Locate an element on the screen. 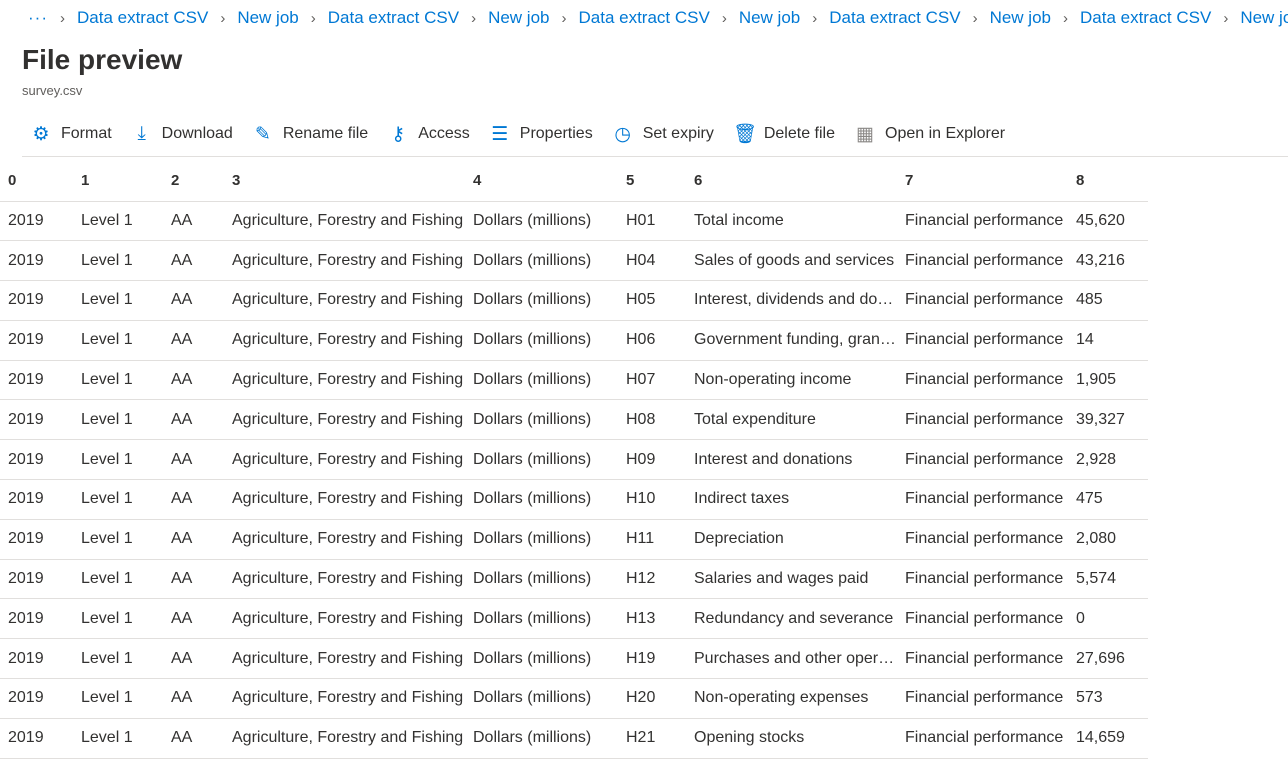 Image resolution: width=1288 pixels, height=759 pixels. download-button: ⤓ Download is located at coordinates (182, 134).